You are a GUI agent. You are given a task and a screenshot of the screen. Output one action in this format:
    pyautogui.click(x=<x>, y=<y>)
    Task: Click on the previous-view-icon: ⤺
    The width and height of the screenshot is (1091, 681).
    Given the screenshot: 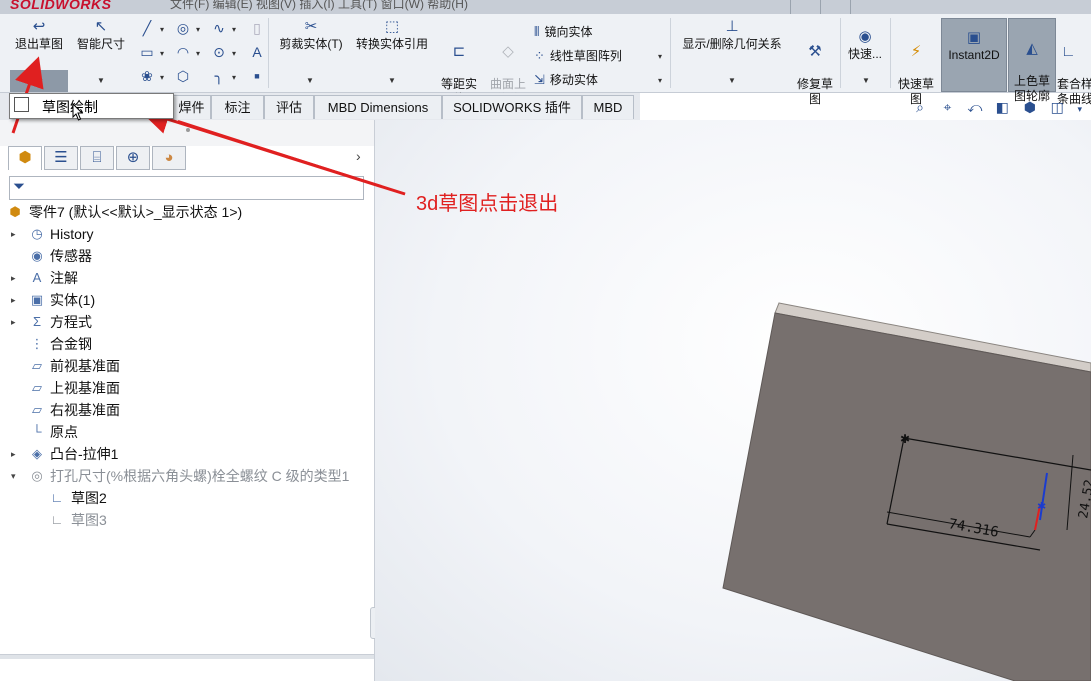 What is the action you would take?
    pyautogui.click(x=975, y=107)
    